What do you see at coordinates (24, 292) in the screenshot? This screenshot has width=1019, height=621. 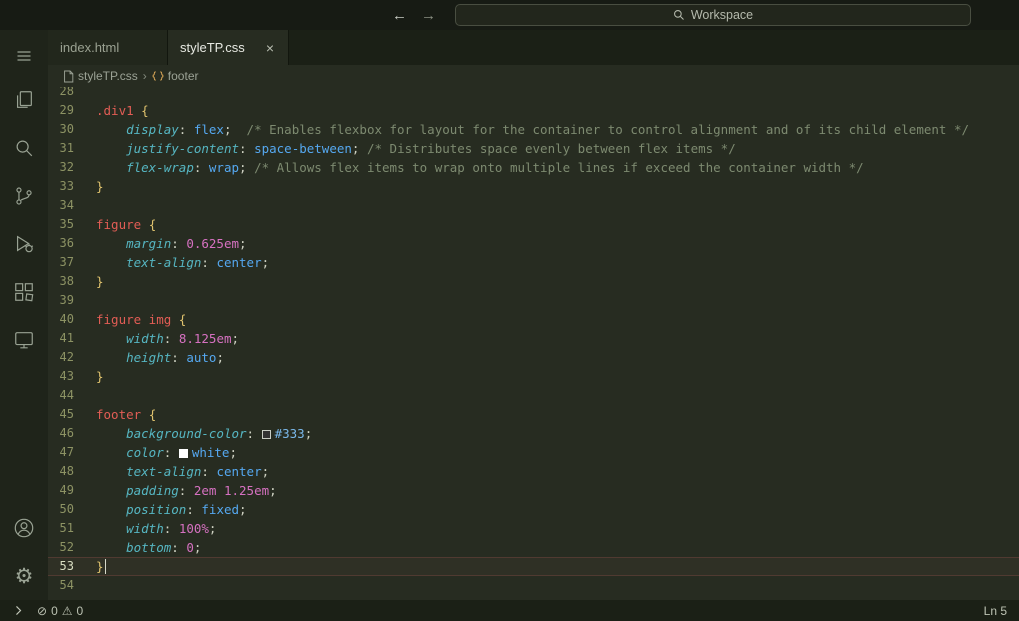 I see `extensions-icon` at bounding box center [24, 292].